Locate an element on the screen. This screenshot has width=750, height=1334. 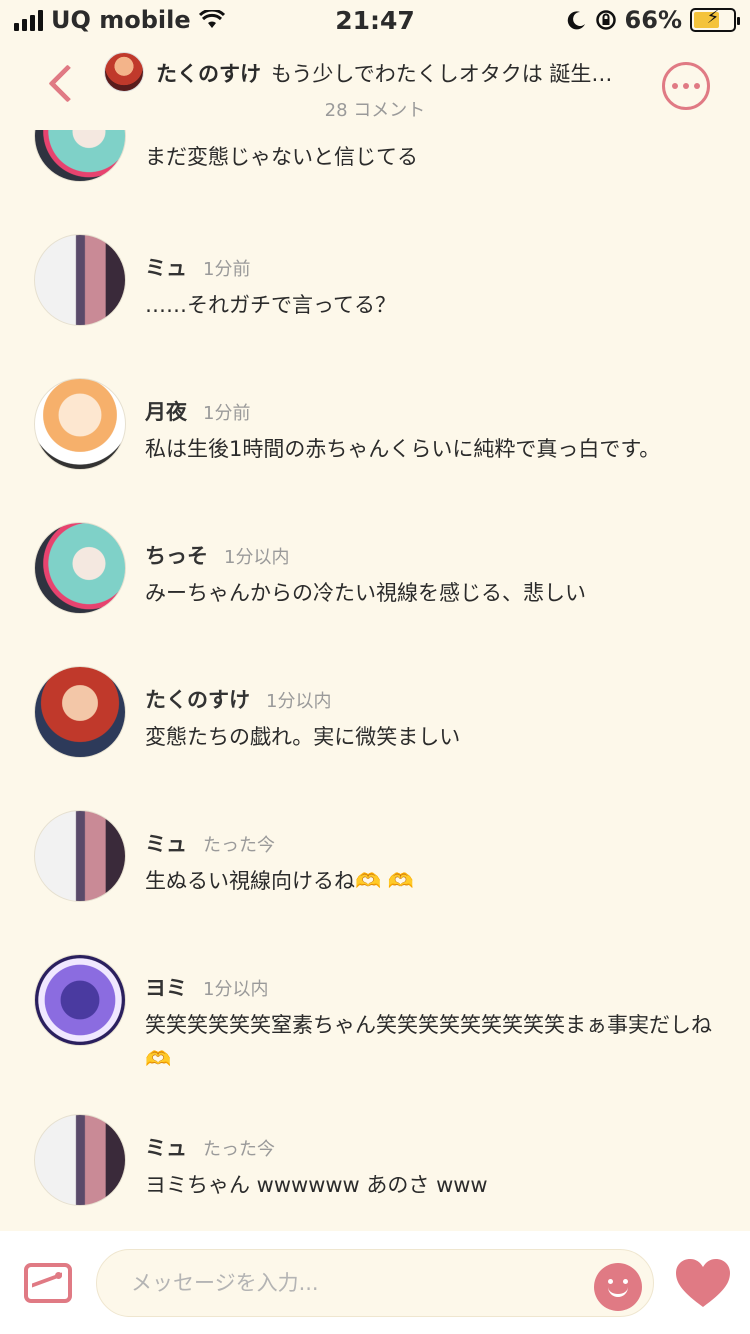
comment-text: みーちゃんからの冷たい視線を感じる、悲しい is located at coordinates (365, 593).